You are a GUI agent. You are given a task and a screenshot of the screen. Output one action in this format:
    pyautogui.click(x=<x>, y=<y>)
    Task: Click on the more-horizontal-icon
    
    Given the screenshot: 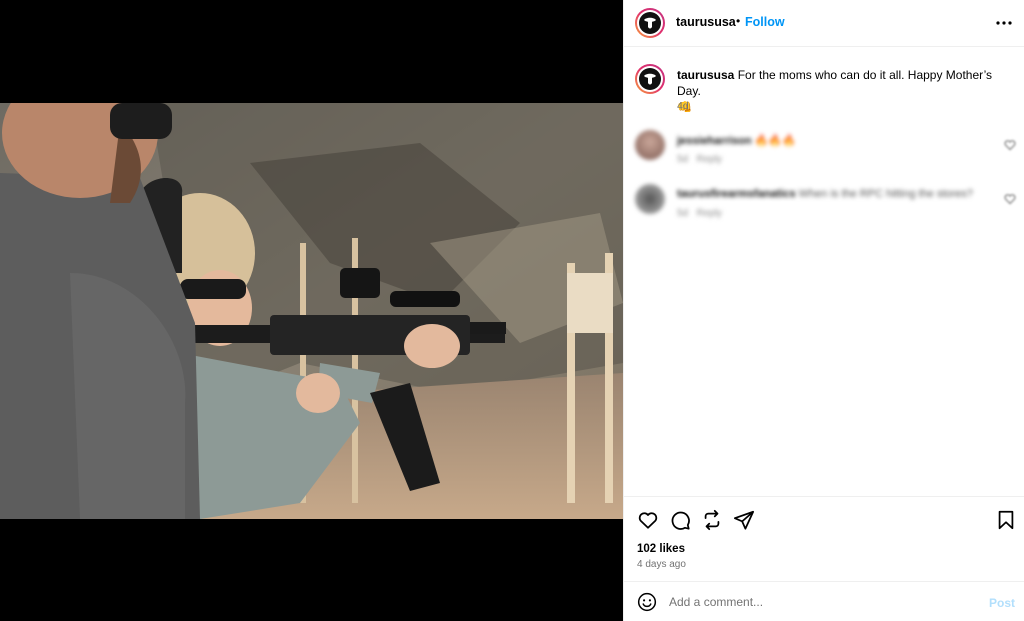 What is the action you would take?
    pyautogui.click(x=1004, y=23)
    